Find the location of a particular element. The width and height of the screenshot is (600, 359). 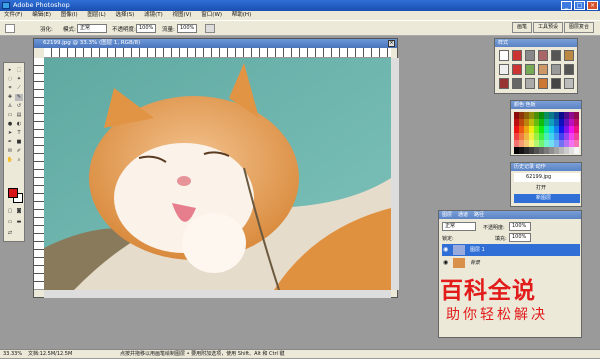

zoom-tool-icon: ⌕ is located at coordinates (19, 160).